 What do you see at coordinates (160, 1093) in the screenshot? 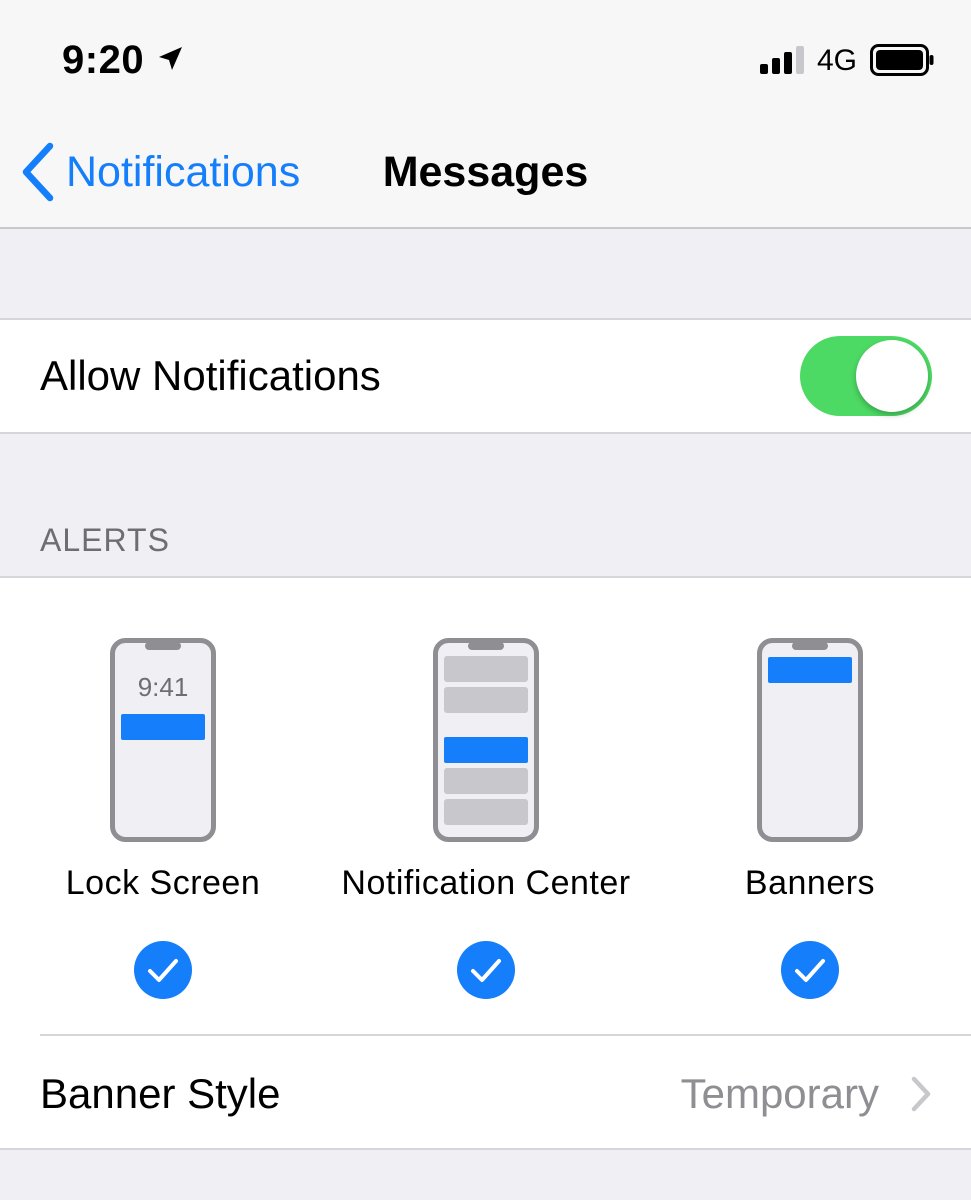
I see `banner-style-label: Banner Style` at bounding box center [160, 1093].